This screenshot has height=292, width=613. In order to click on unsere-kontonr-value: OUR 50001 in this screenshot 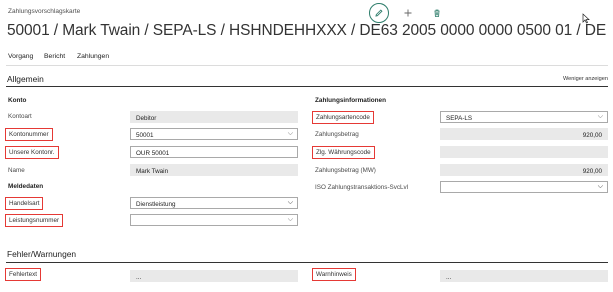, I will do `click(153, 153)`.